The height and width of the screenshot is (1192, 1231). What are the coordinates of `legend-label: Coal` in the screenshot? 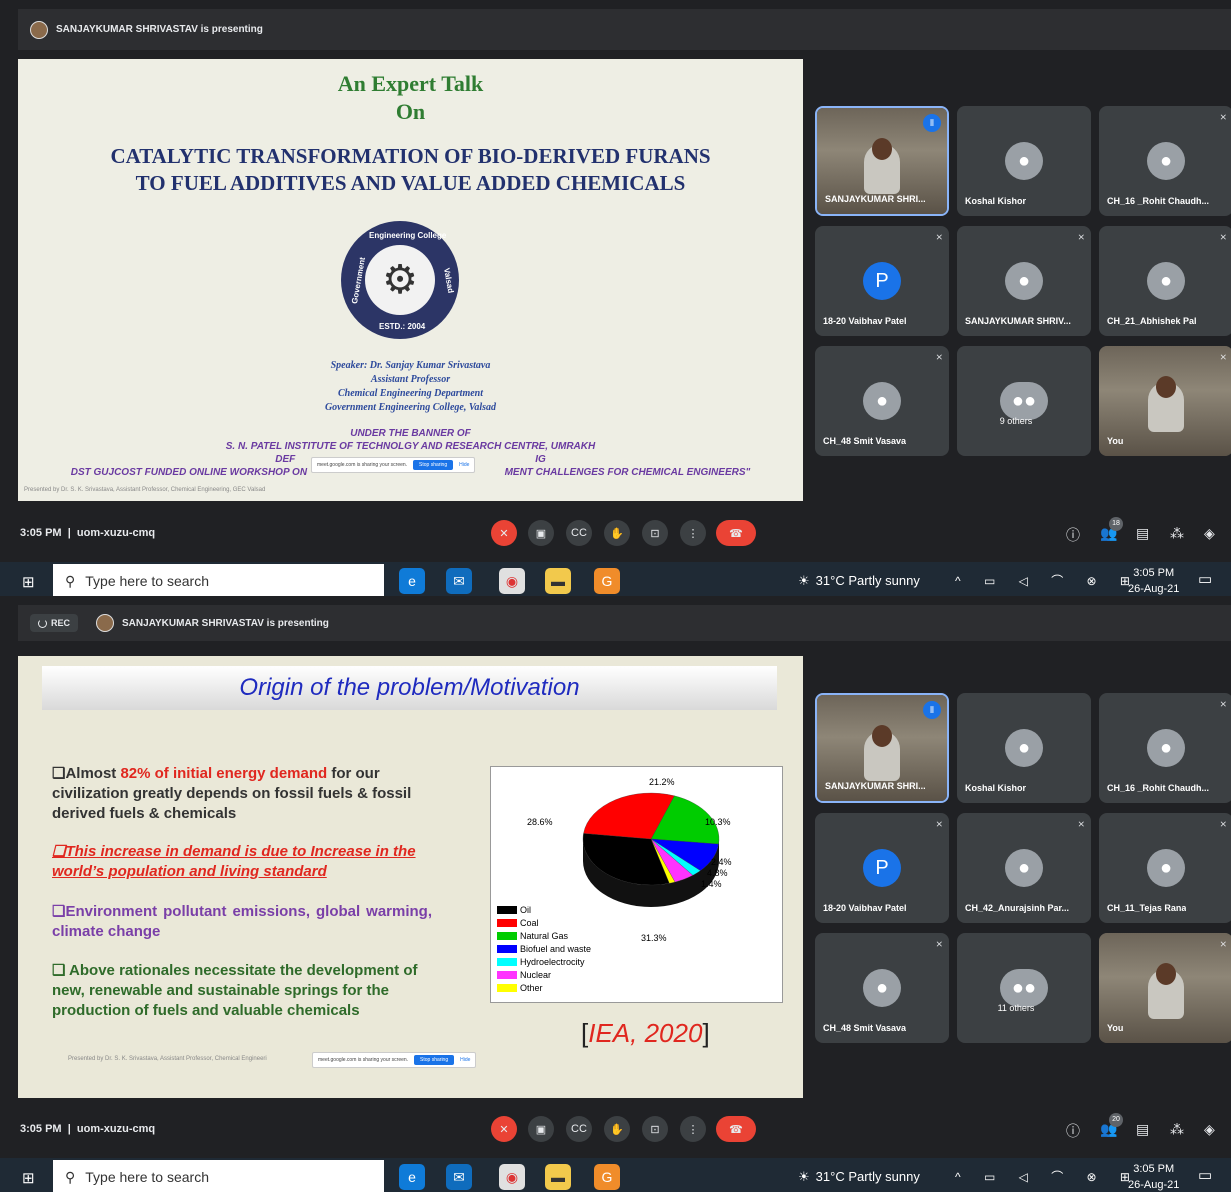 It's located at (529, 923).